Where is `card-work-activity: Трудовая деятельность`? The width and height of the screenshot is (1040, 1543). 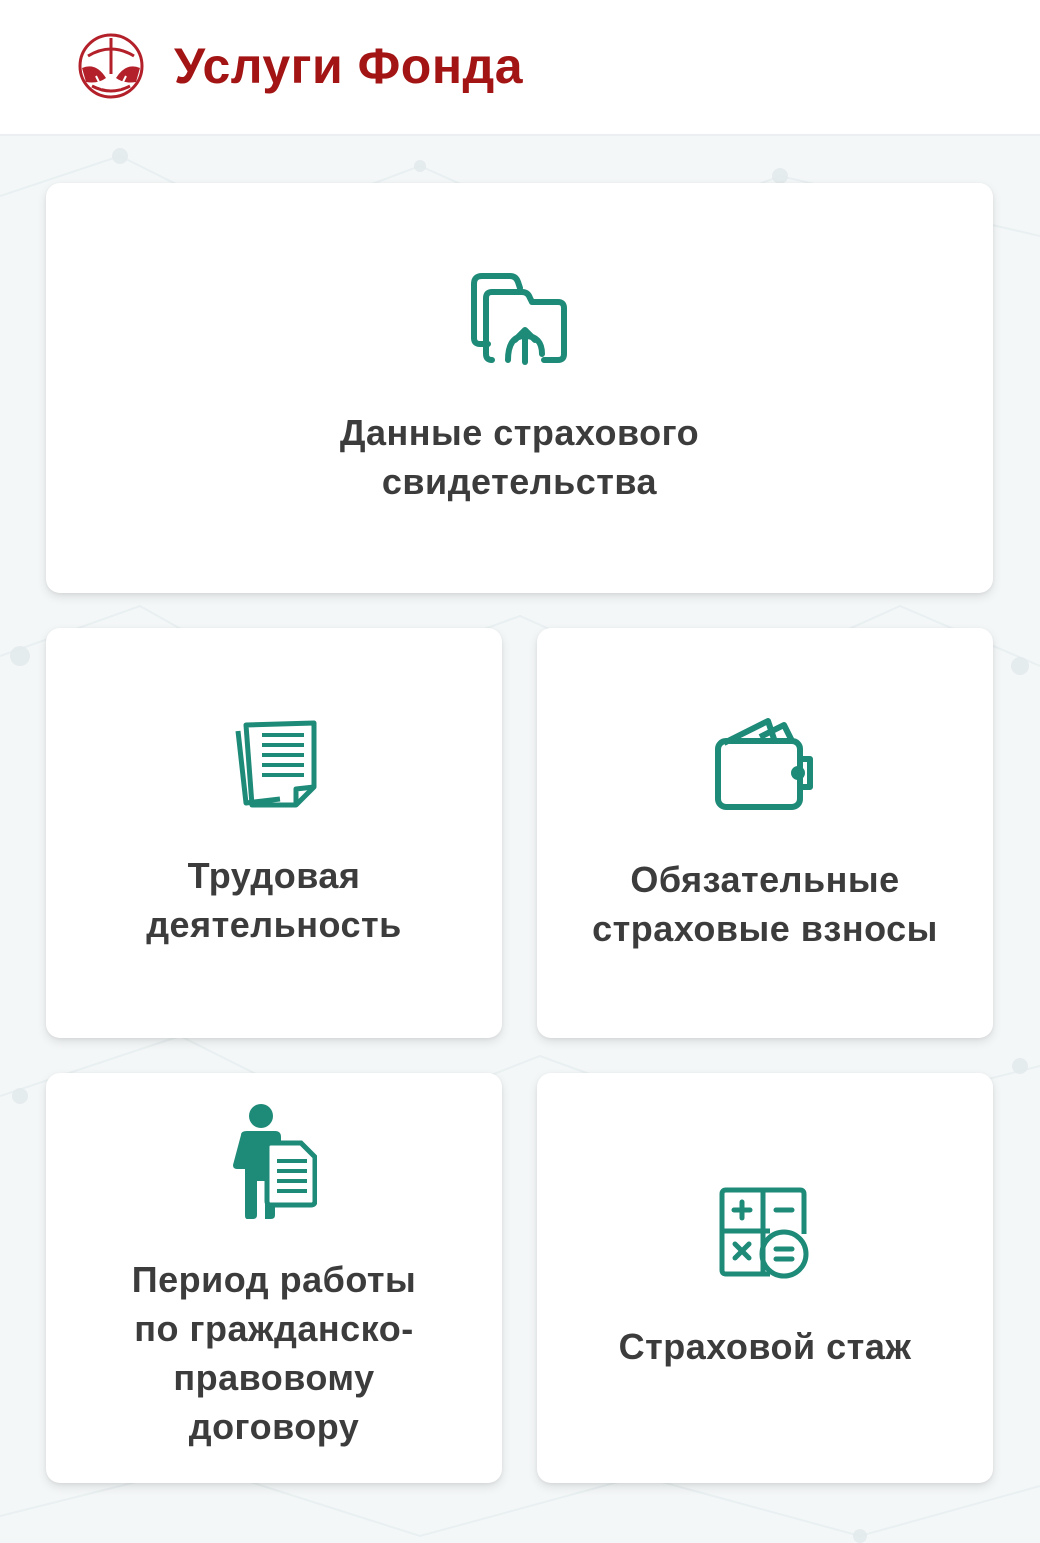 card-work-activity: Трудовая деятельность is located at coordinates (274, 833).